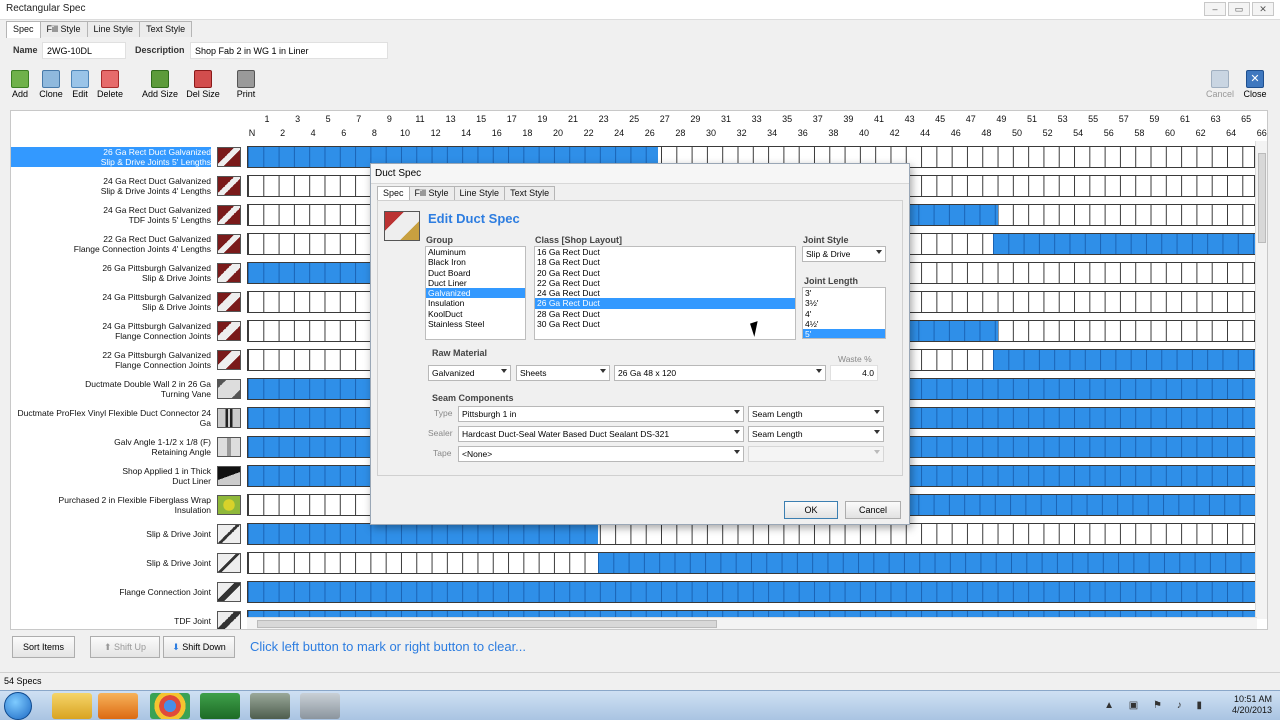  Describe the element at coordinates (1262, 198) in the screenshot. I see `grid-vscroll-thumb` at that location.